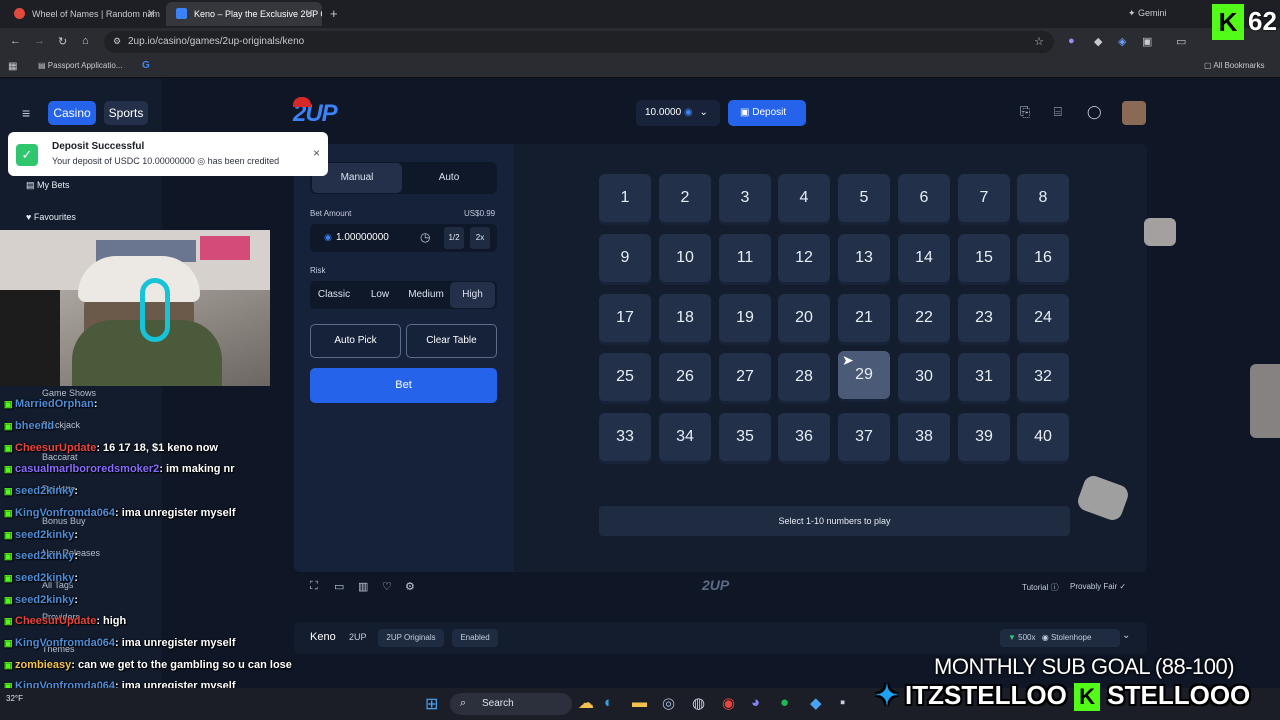  Describe the element at coordinates (804, 318) in the screenshot. I see `keno-number-20: 20` at that location.